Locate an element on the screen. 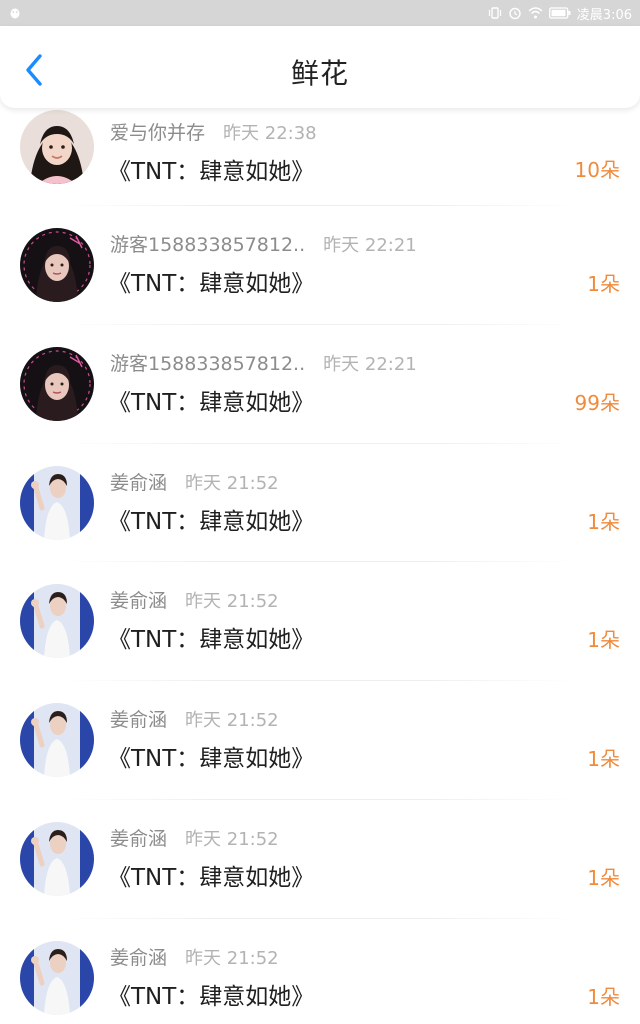  list-item: 爱与你并存 昨天 22:38 《TNT：肆意如她》 10朵 is located at coordinates (320, 157).